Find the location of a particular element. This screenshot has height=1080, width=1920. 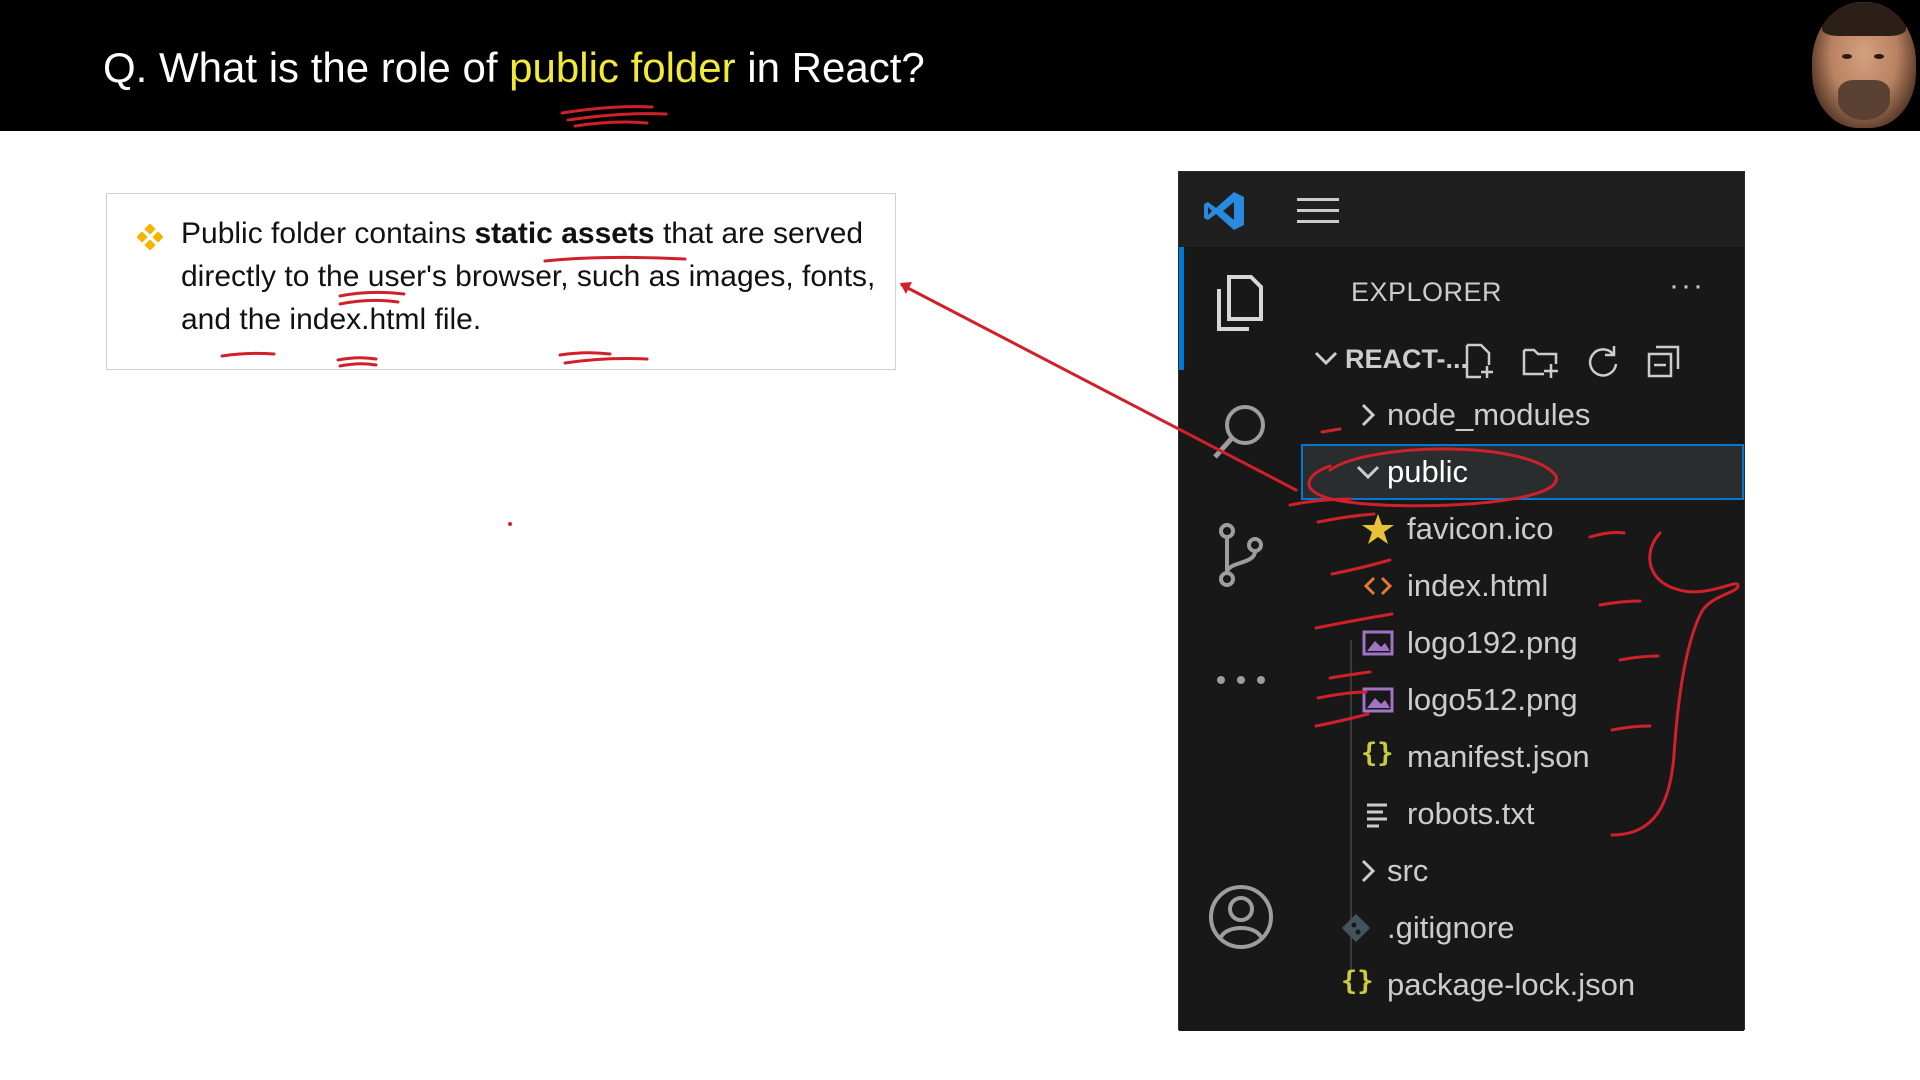

tree-item-public: public is located at coordinates (1522, 472).